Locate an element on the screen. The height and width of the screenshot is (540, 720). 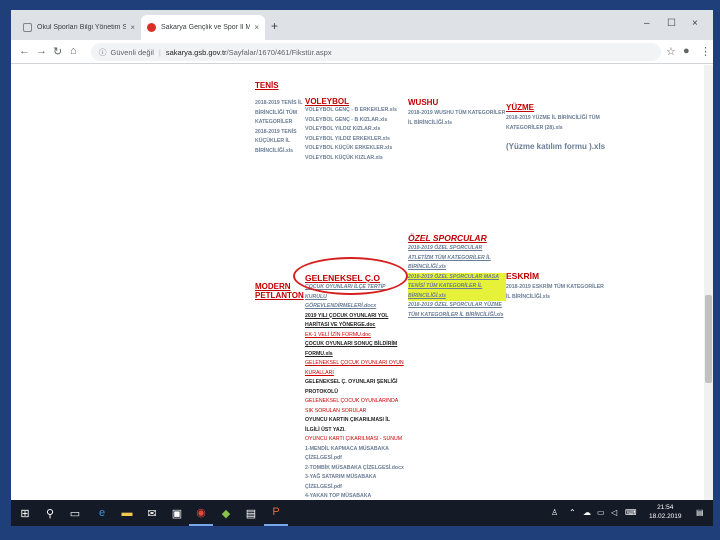
annotation-circle is located at coordinates (350, 276).